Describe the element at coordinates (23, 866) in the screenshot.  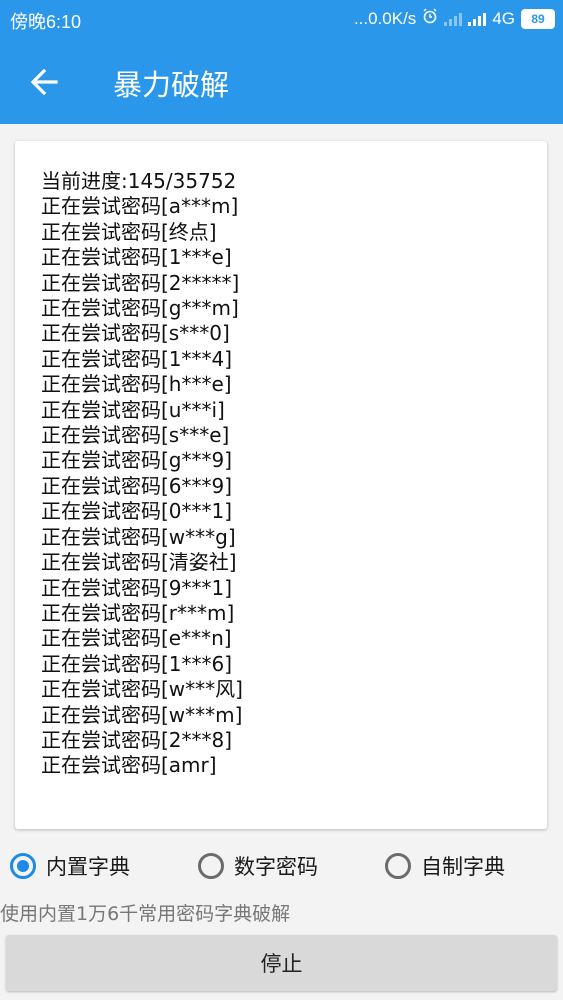
I see `radio-checked-icon` at that location.